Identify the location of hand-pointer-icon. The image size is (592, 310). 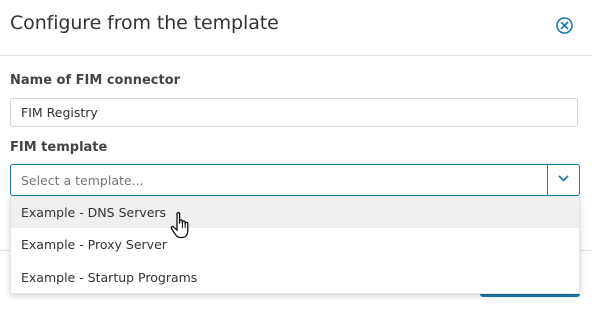
(182, 228).